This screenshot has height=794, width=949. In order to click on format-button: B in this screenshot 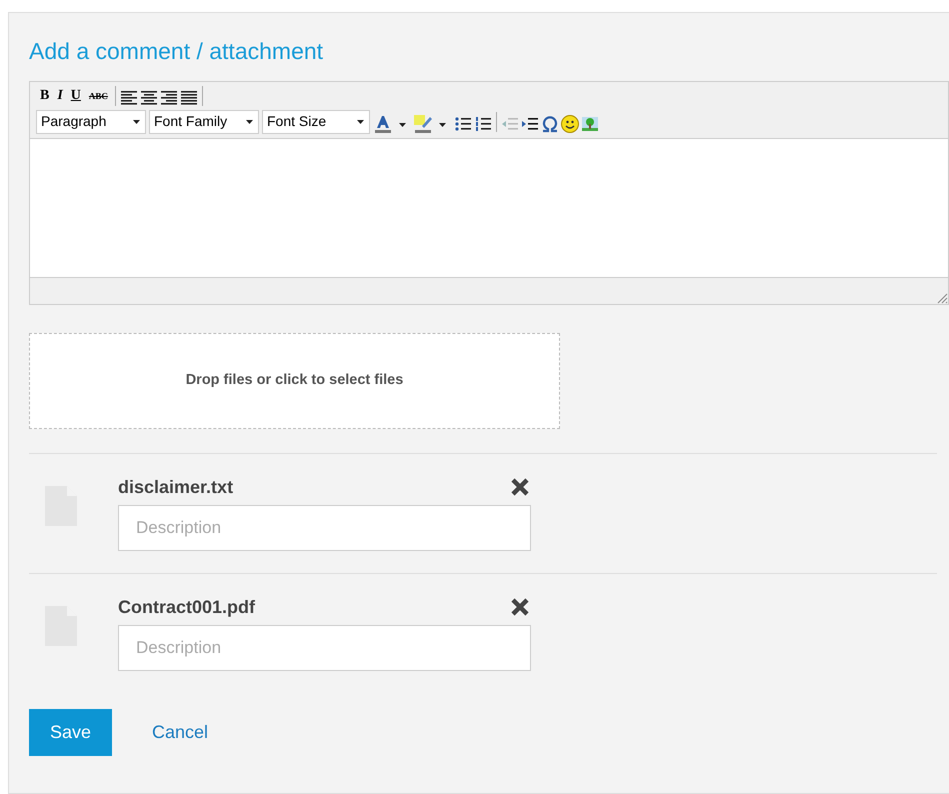, I will do `click(45, 96)`.